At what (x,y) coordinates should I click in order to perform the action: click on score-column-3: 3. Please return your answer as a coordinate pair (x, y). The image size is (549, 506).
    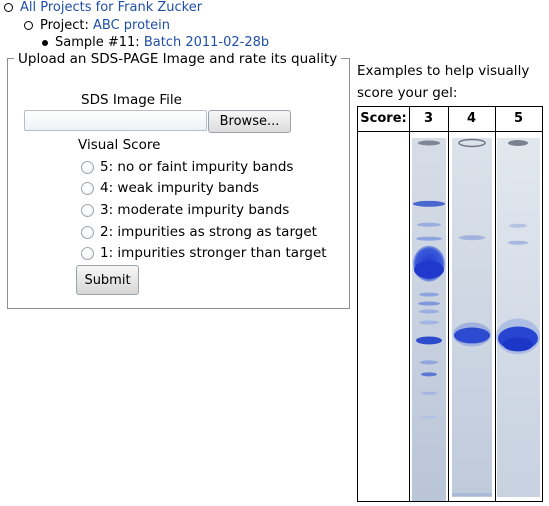
    Looking at the image, I should click on (428, 118).